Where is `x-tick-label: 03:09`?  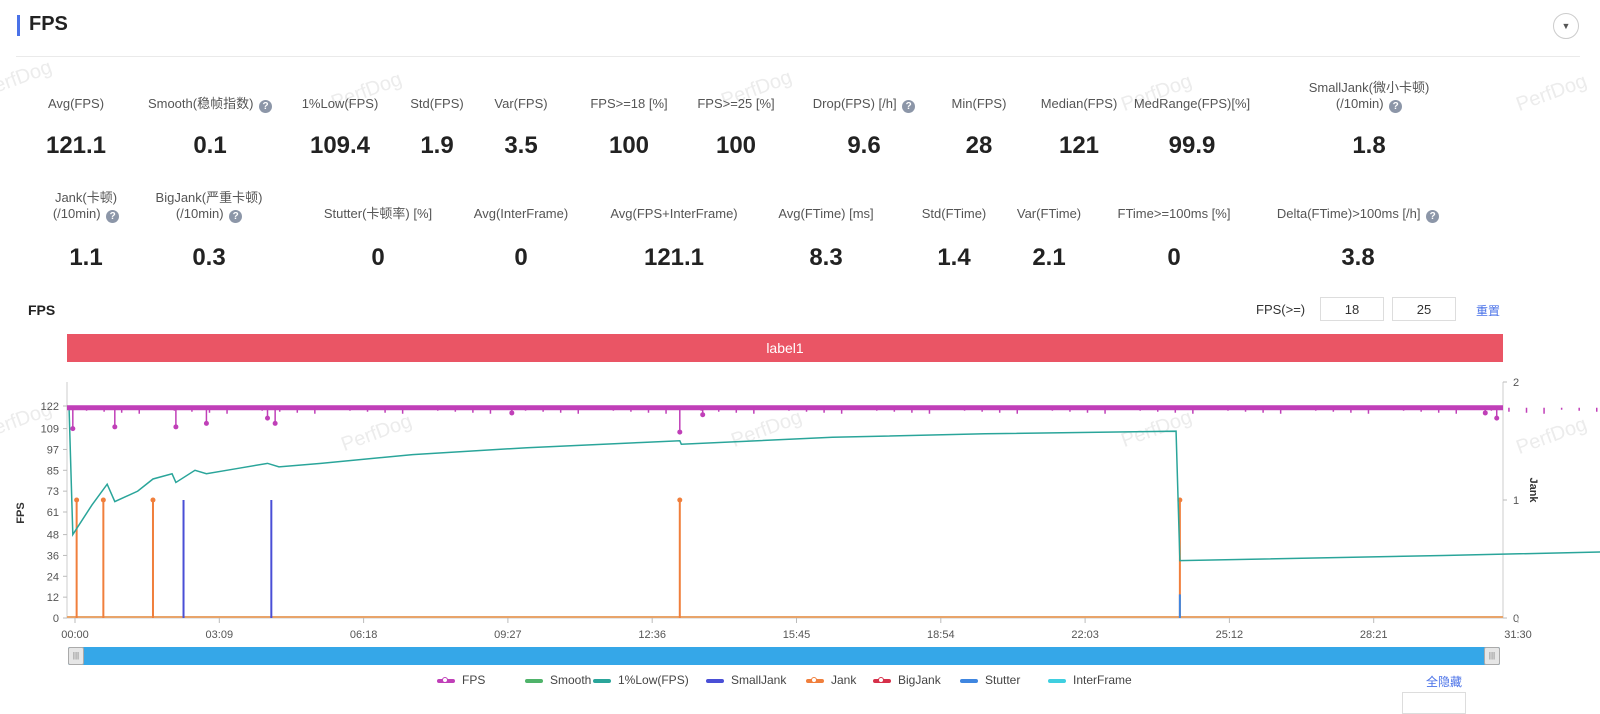 x-tick-label: 03:09 is located at coordinates (220, 635).